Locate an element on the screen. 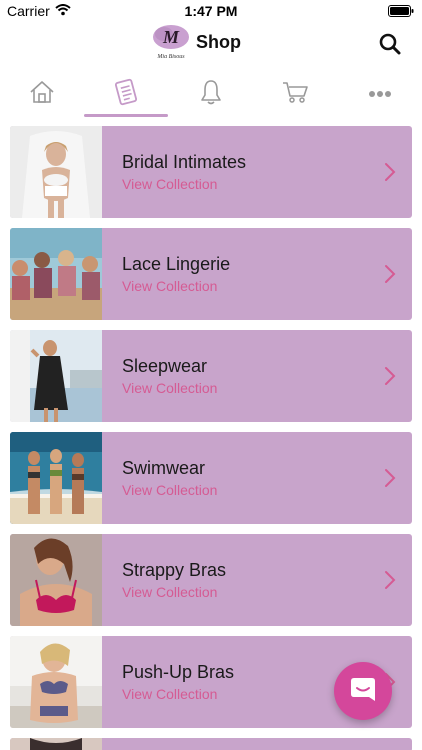  page-title: Shop is located at coordinates (218, 42).